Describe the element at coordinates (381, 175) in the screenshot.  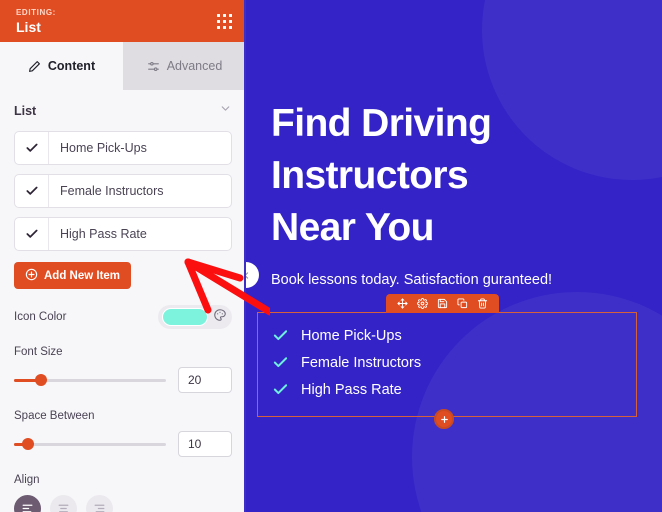
I see `page-title: Find Driving Instructors Near You` at that location.